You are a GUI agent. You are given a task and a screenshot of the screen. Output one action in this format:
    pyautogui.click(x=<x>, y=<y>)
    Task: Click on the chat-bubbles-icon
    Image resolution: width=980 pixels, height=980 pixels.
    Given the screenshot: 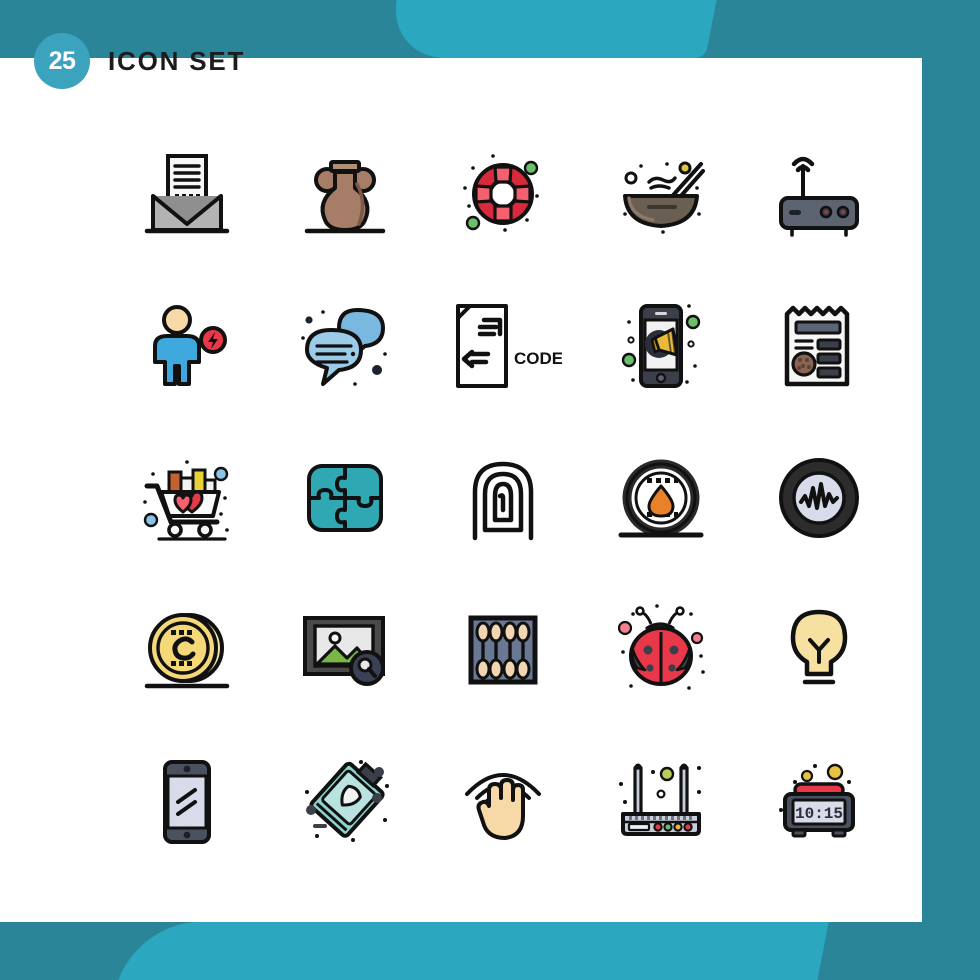 What is the action you would take?
    pyautogui.click(x=344, y=347)
    